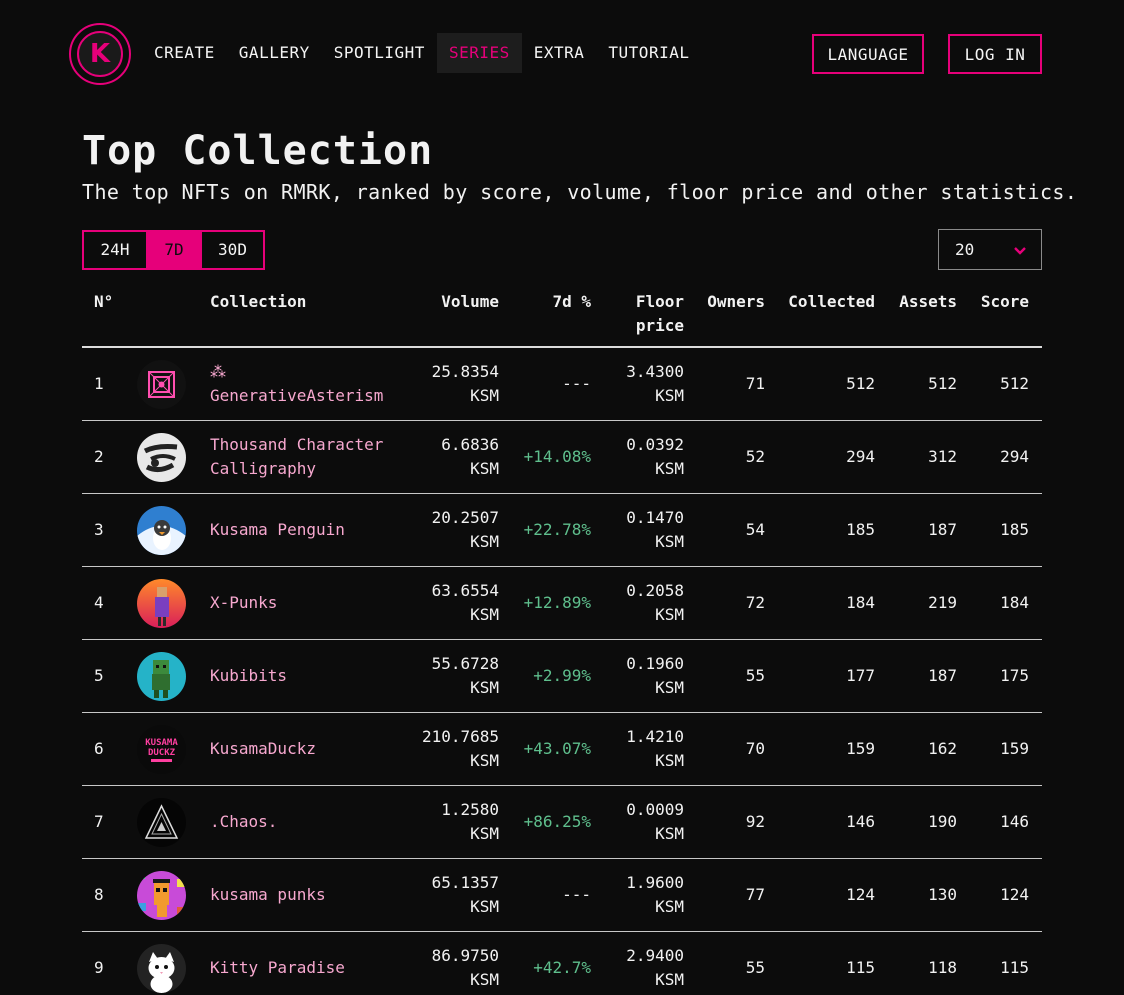  I want to click on collection-name-link: KusamaDuckz, so click(263, 749).